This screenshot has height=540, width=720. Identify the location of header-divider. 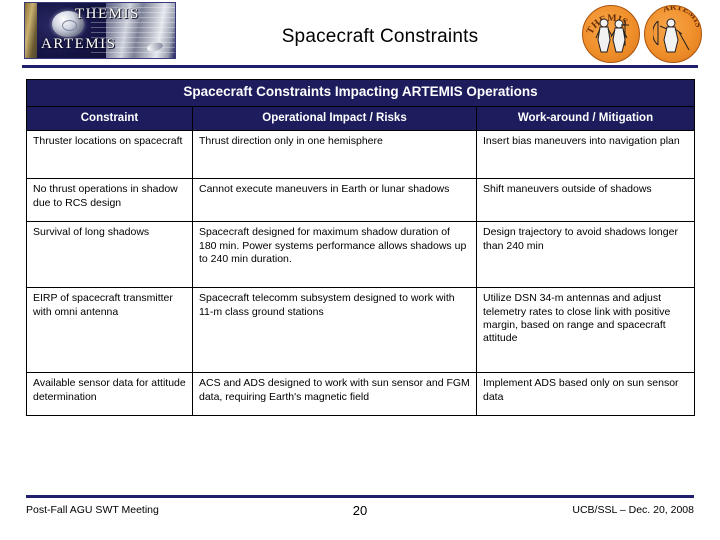
(360, 66).